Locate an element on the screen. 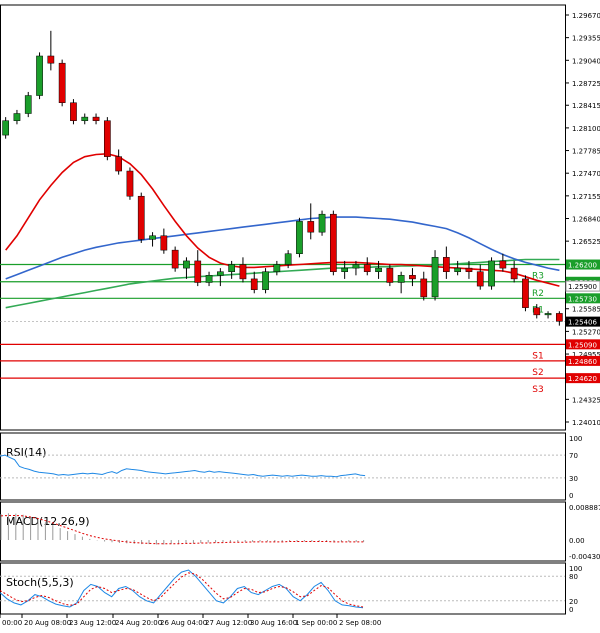 This screenshot has width=600, height=633. price-tick-label: 1.29355 is located at coordinates (586, 39).